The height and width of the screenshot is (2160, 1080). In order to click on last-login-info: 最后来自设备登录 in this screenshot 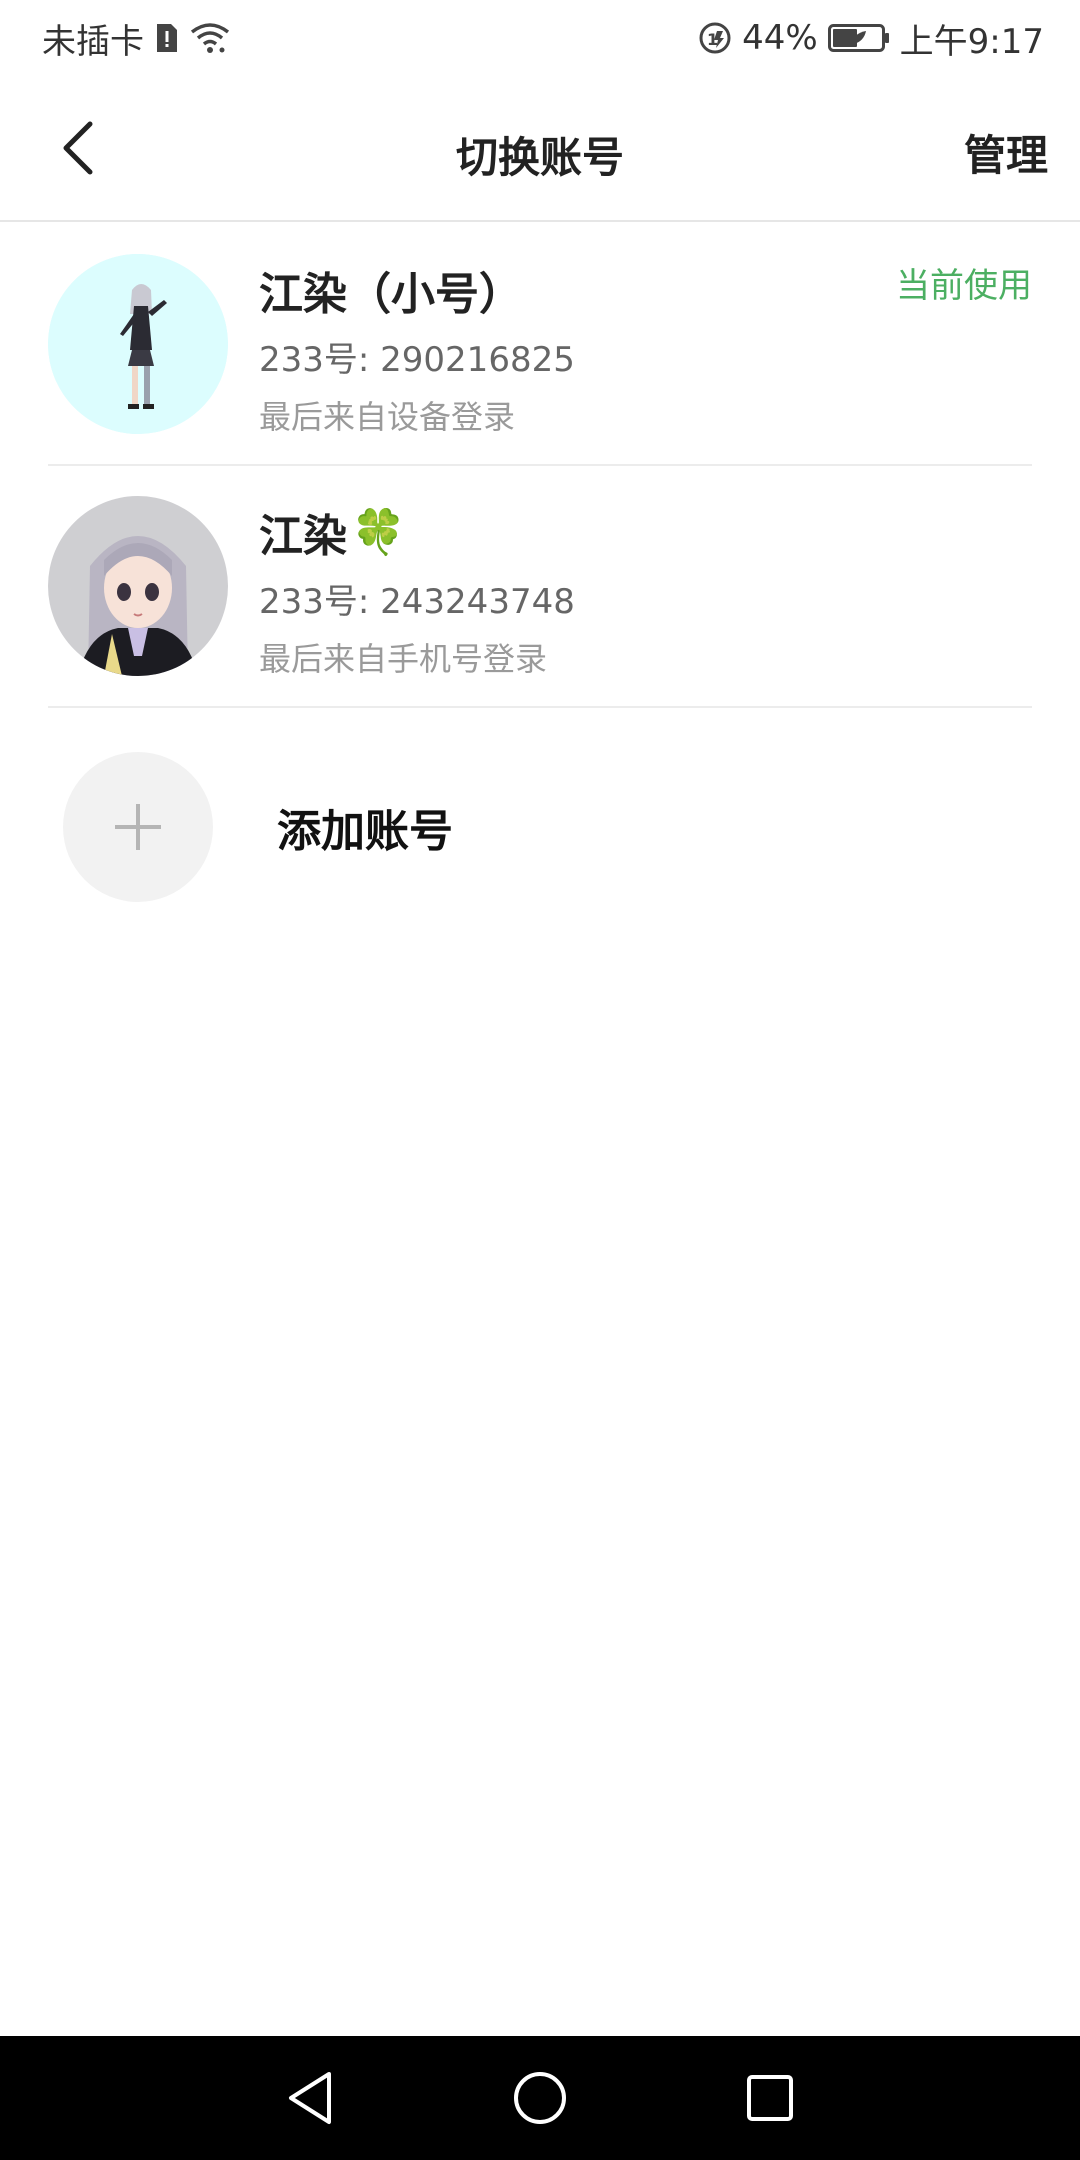, I will do `click(387, 417)`.